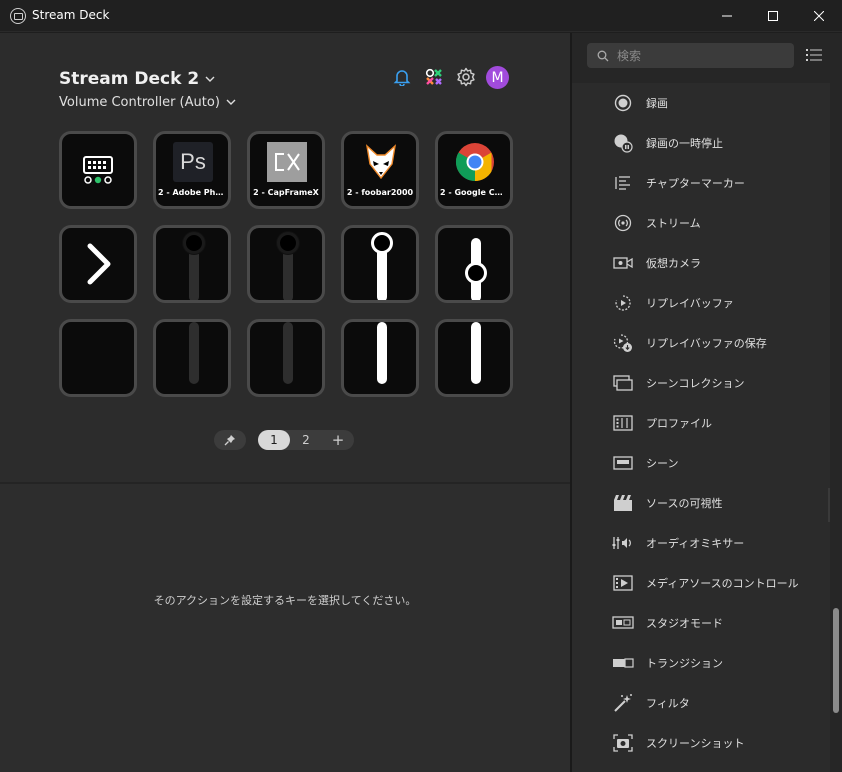  I want to click on action-item: 録画の一時停止, so click(667, 143).